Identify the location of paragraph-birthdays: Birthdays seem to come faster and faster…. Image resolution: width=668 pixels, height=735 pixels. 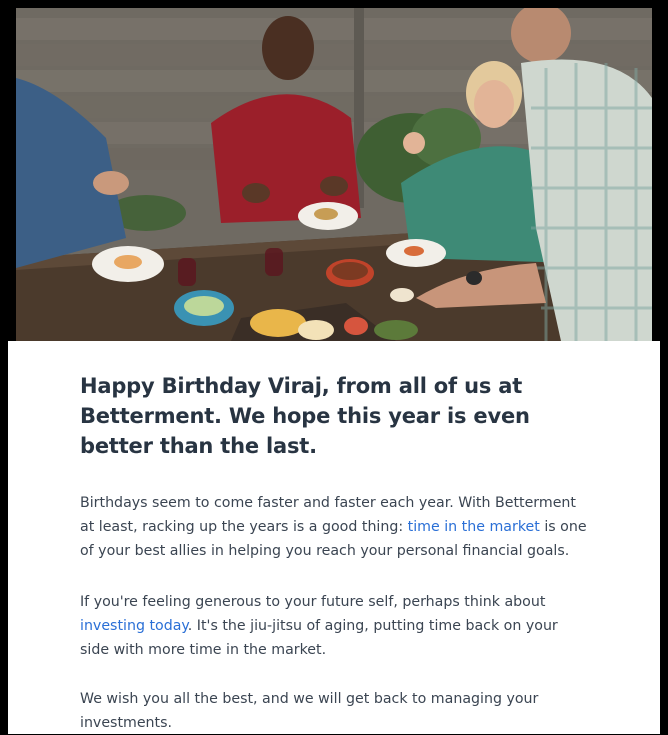
(335, 527).